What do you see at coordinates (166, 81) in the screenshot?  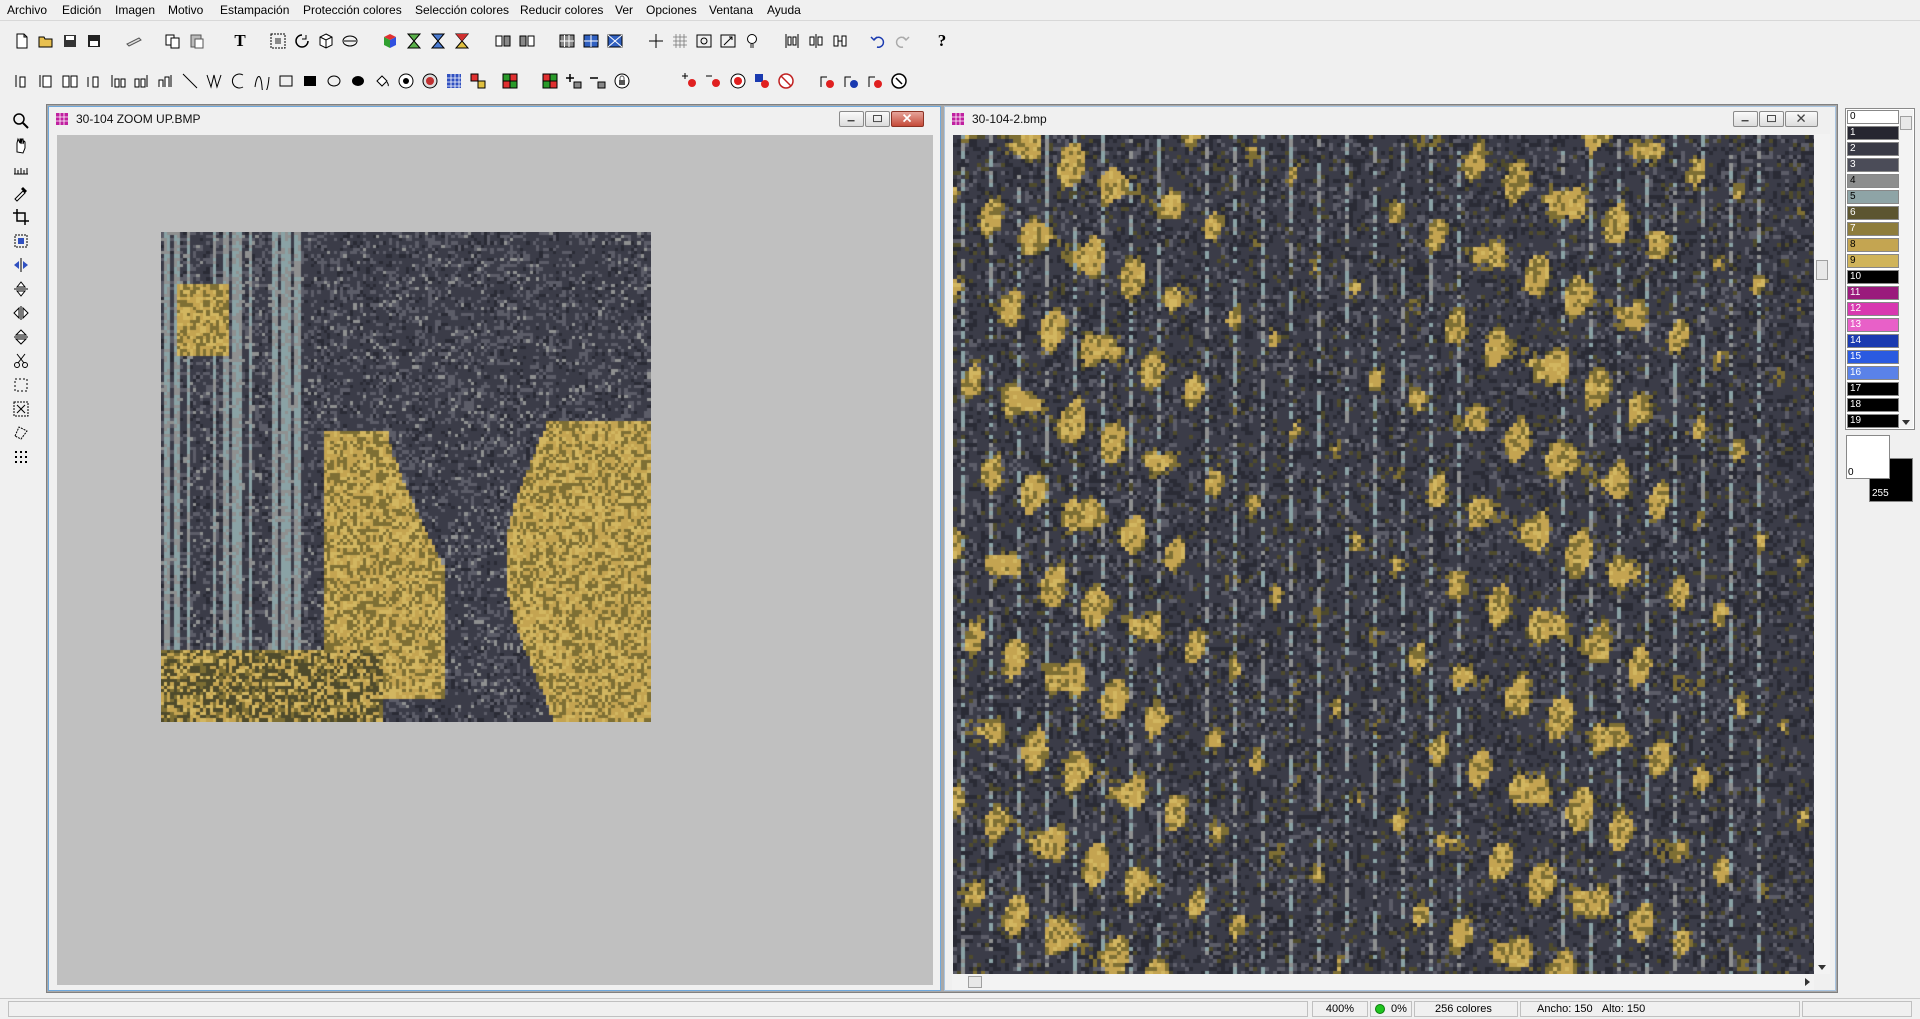 I see `airbrush-button` at bounding box center [166, 81].